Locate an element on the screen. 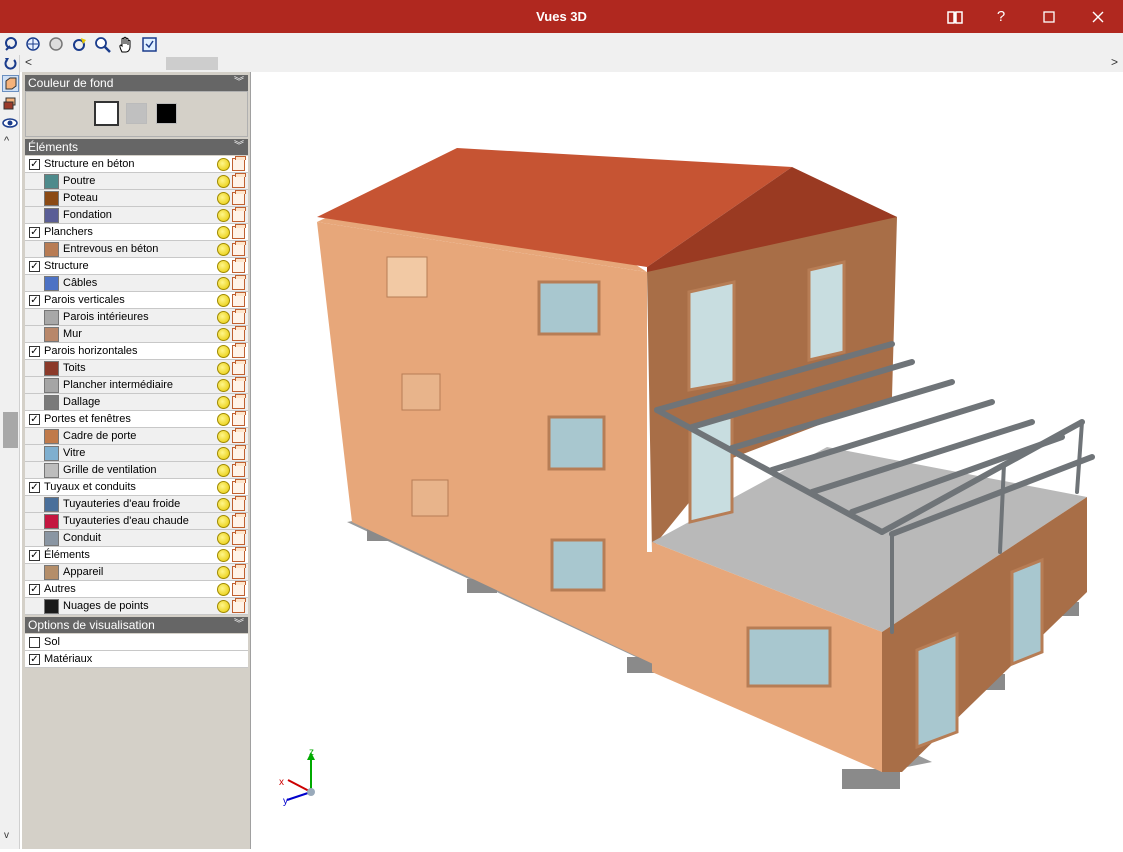 Image resolution: width=1123 pixels, height=852 pixels. element-item-row: Poteau is located at coordinates (136, 198).